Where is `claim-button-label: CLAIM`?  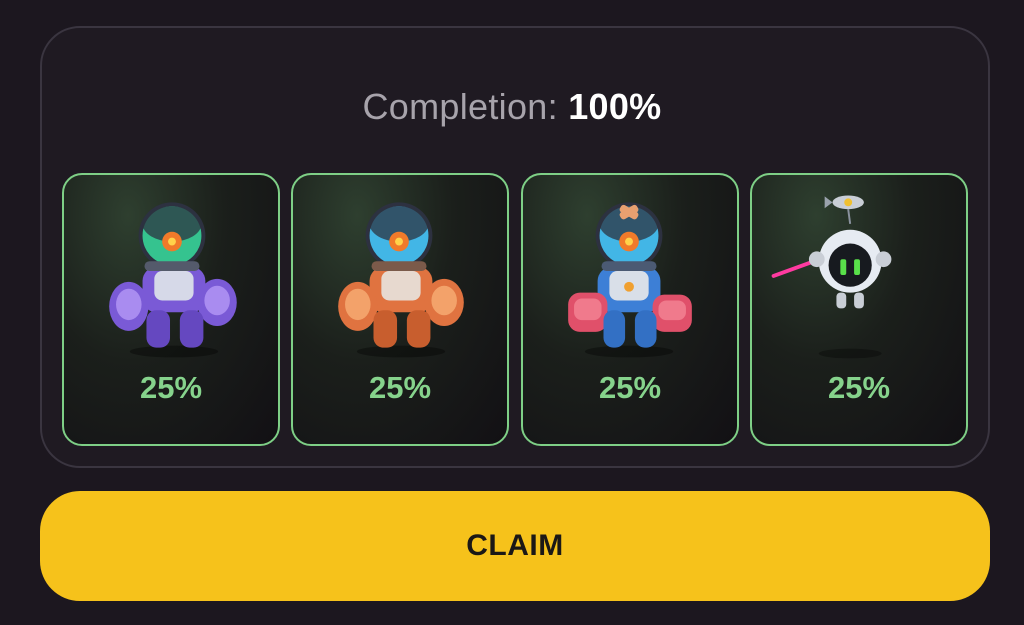 claim-button-label: CLAIM is located at coordinates (515, 545).